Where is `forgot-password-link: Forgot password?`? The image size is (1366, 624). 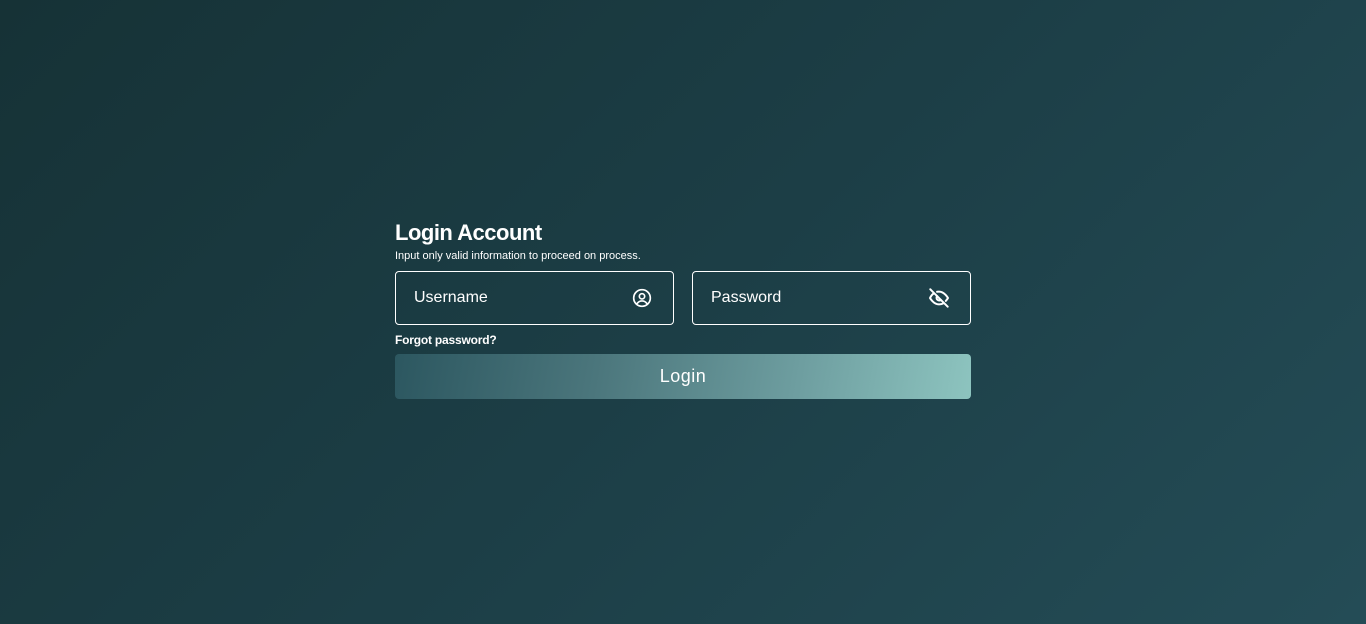
forgot-password-link: Forgot password? is located at coordinates (446, 340).